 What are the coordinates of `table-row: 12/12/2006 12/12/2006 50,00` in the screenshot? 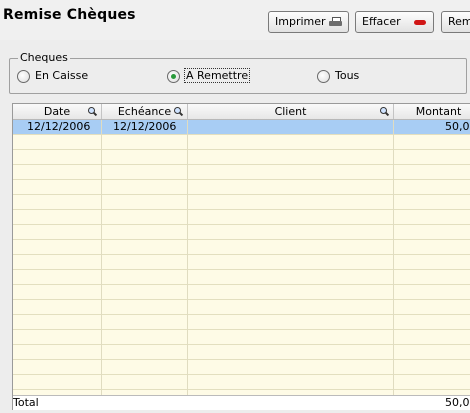 It's located at (241, 127).